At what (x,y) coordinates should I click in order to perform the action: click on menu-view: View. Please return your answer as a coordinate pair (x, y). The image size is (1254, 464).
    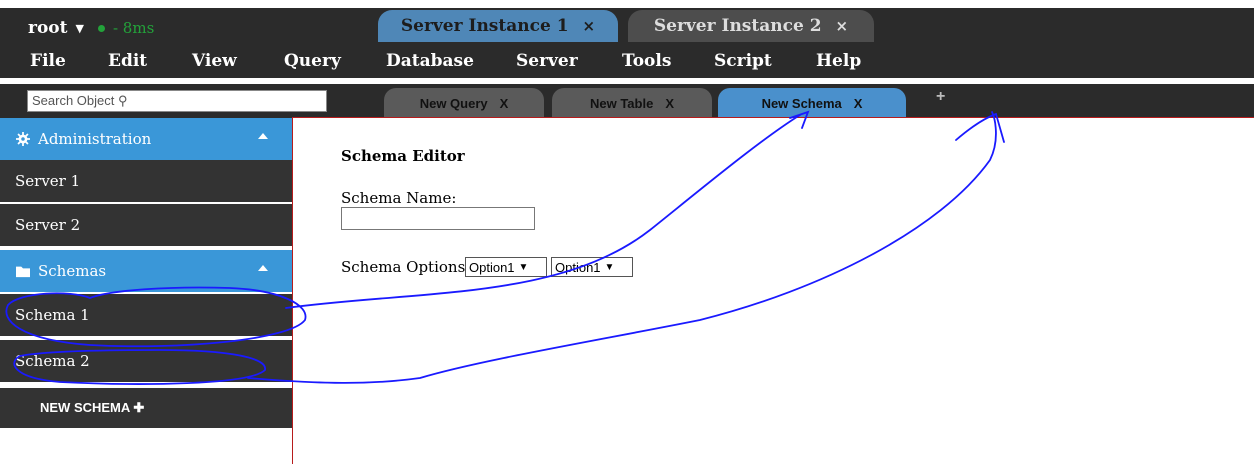
    Looking at the image, I should click on (214, 61).